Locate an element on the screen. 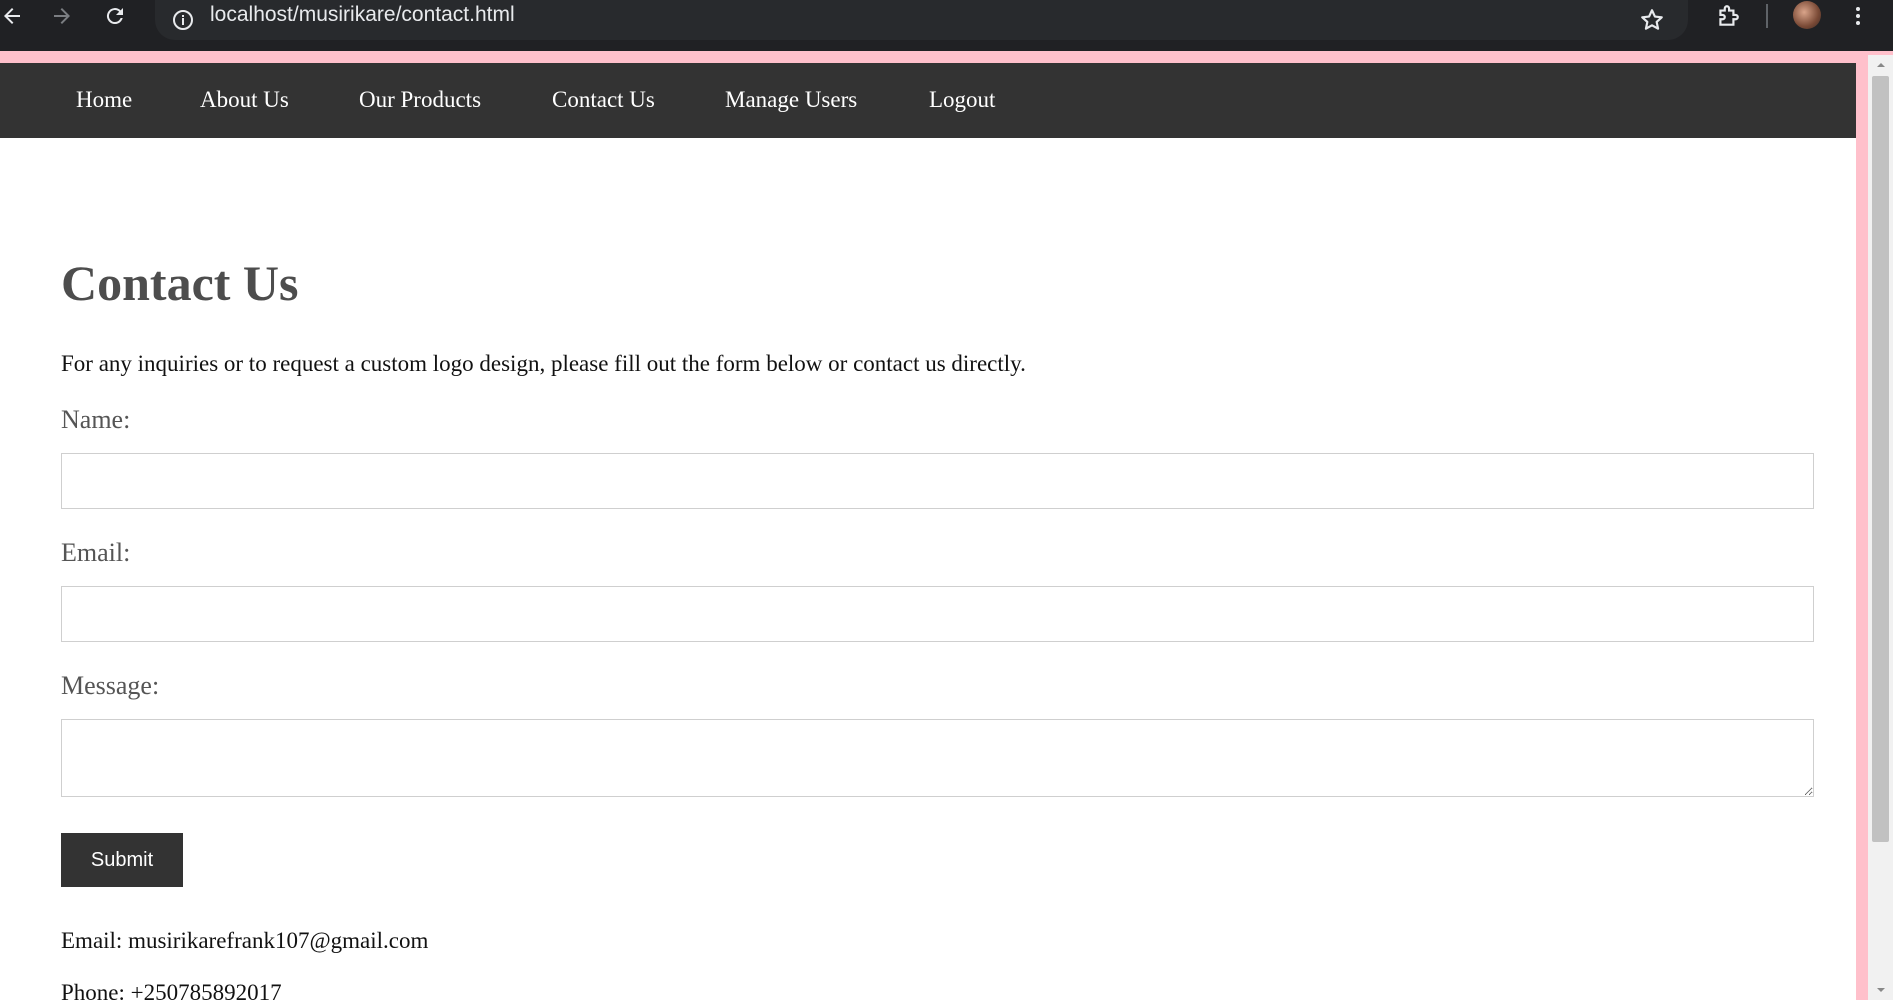 This screenshot has height=1000, width=1893. scroll-down-icon is located at coordinates (1880, 990).